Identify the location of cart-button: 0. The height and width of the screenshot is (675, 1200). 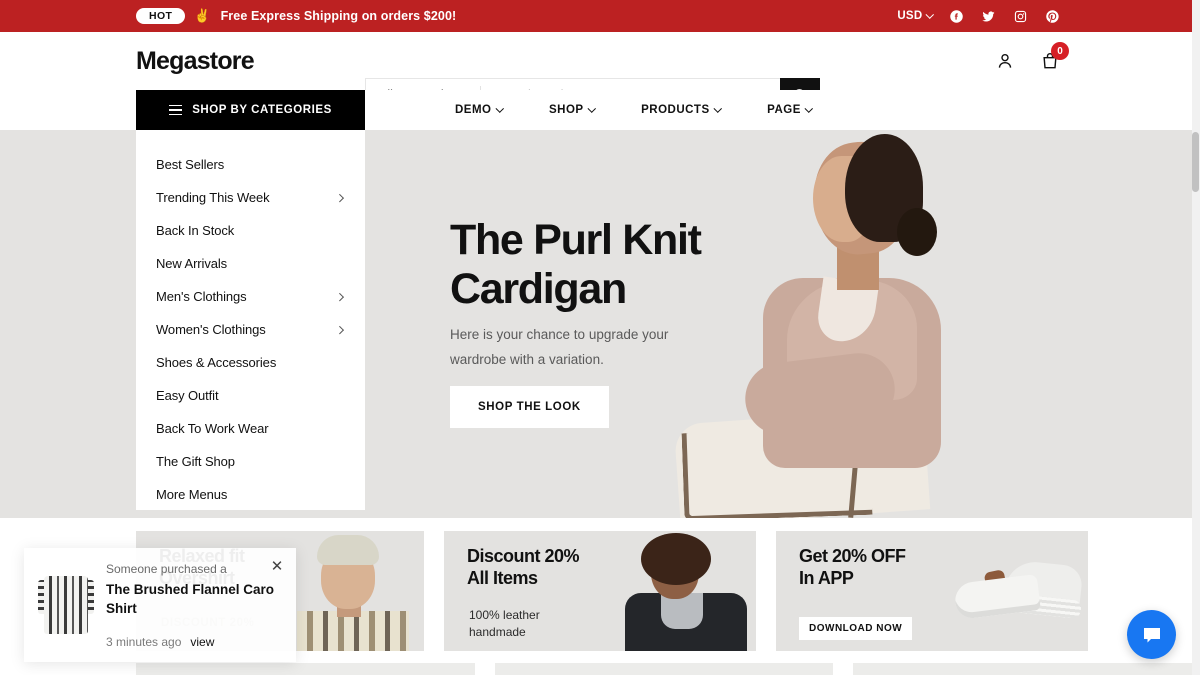
(1054, 56).